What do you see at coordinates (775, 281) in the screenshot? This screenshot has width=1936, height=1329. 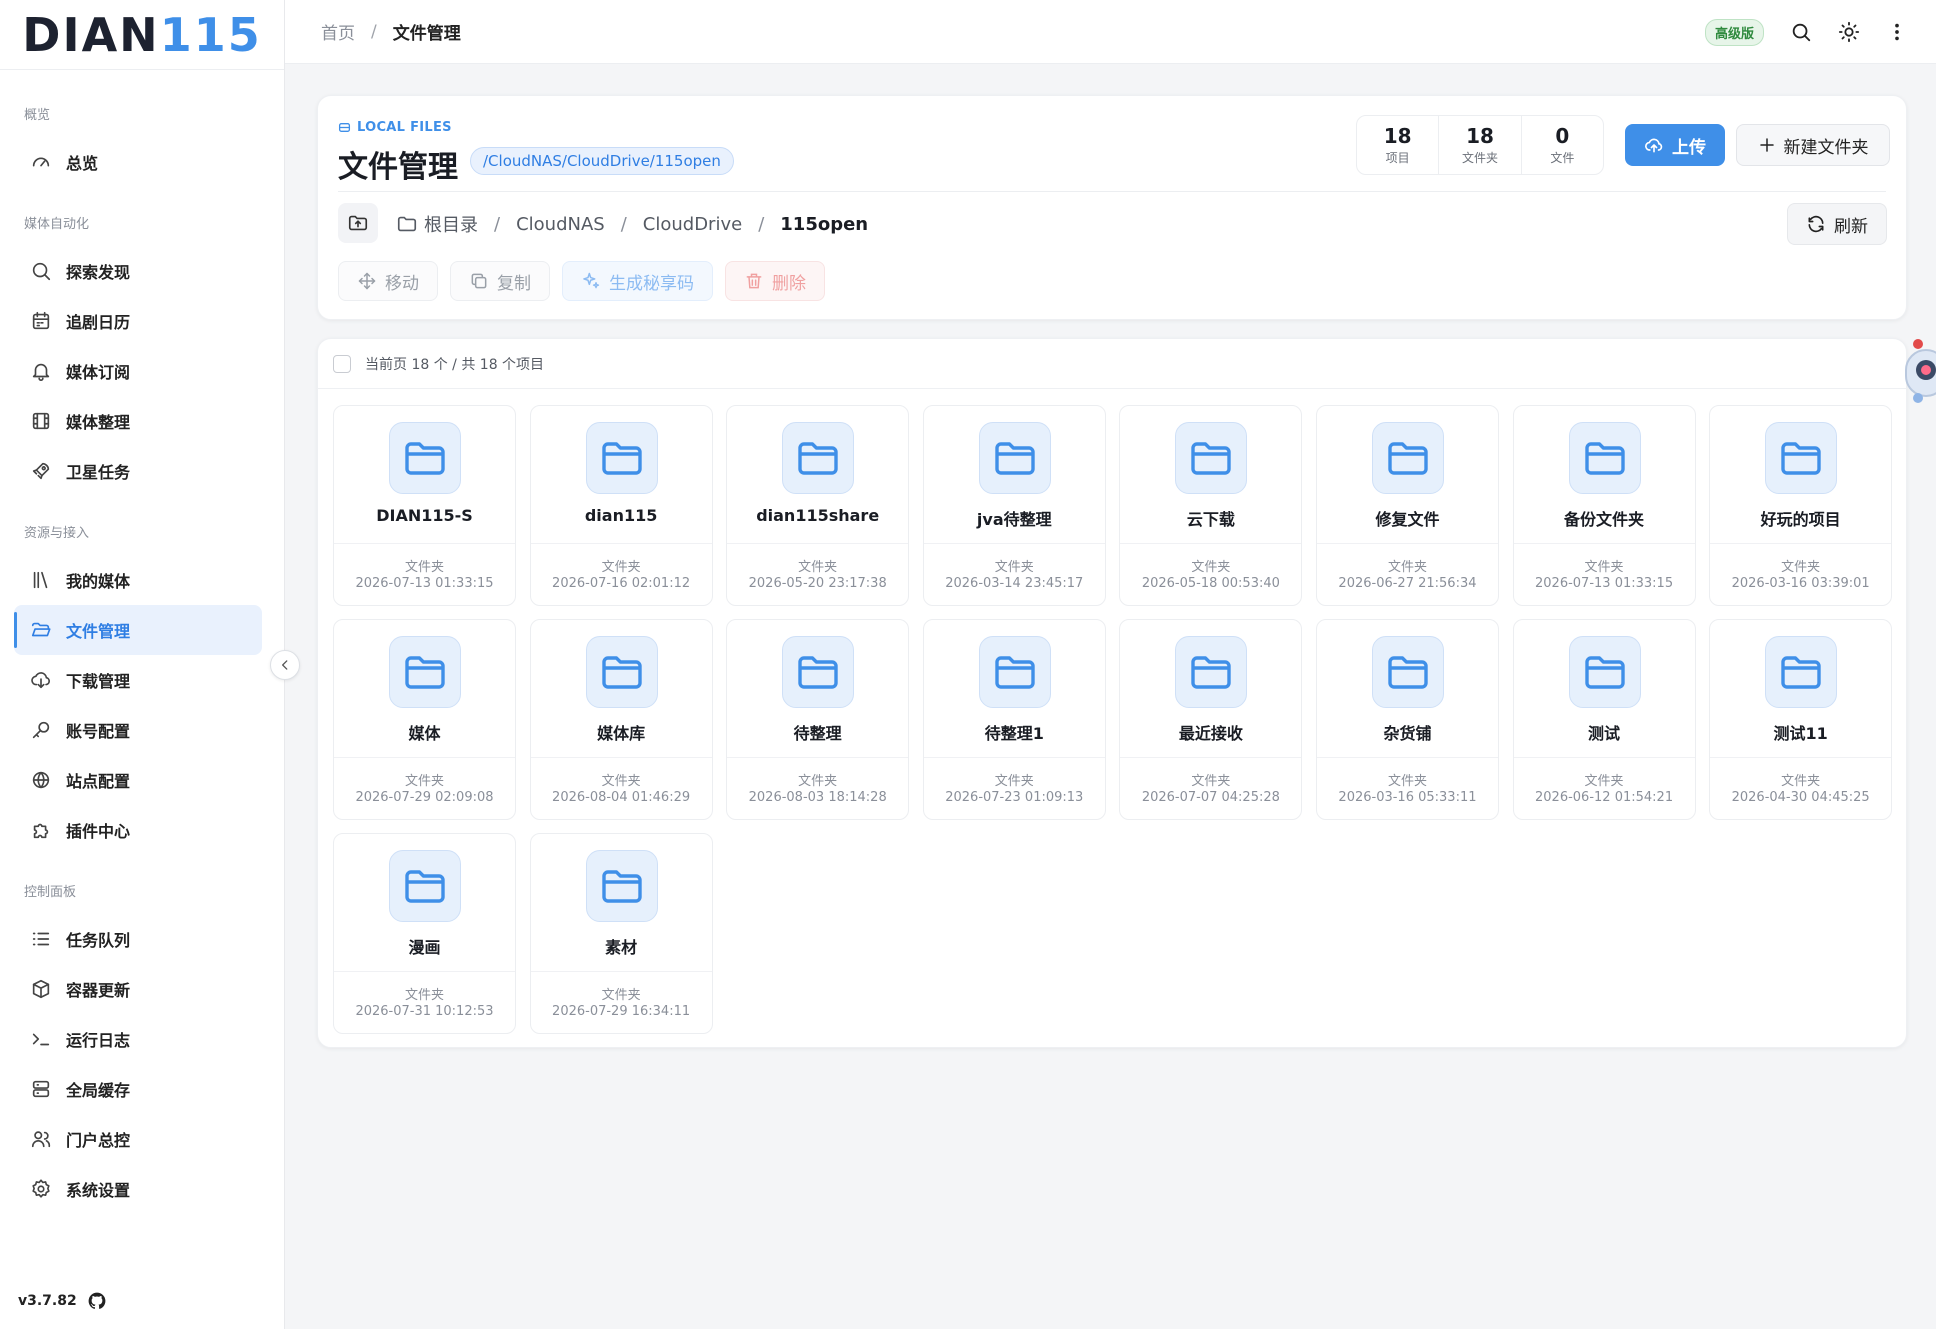 I see `delete-button: 删除` at bounding box center [775, 281].